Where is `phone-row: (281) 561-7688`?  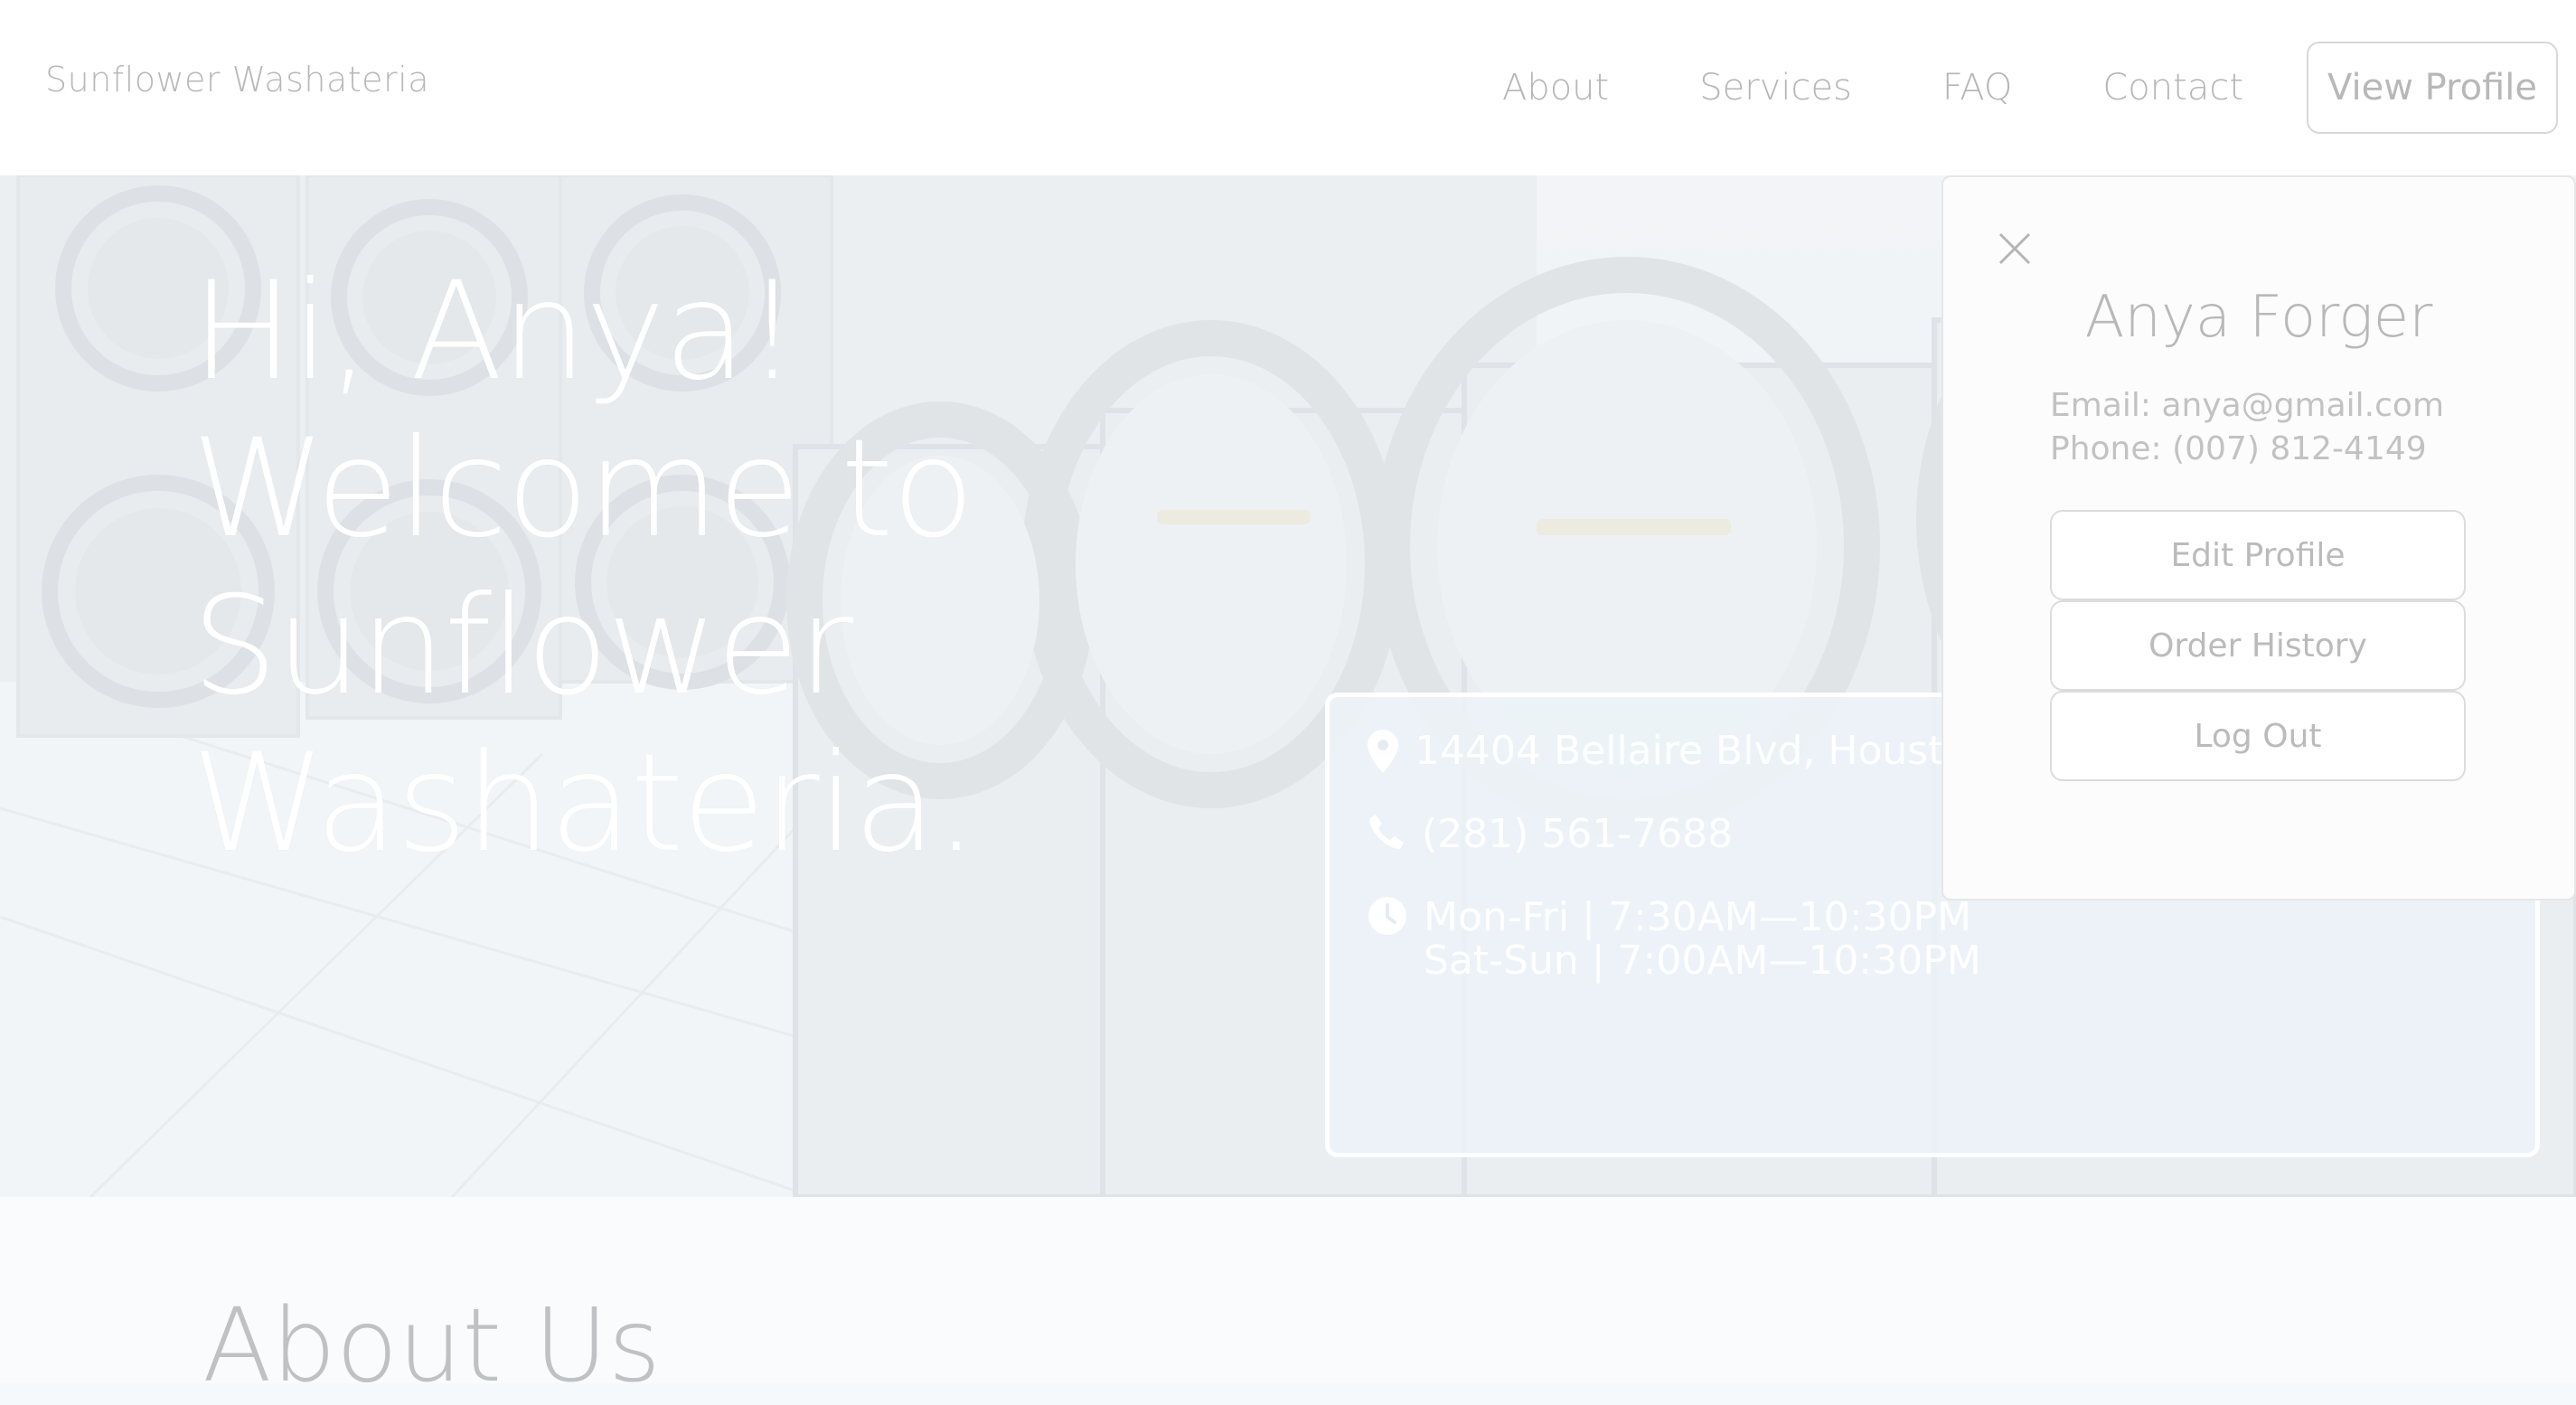 phone-row: (281) 561-7688 is located at coordinates (1550, 834).